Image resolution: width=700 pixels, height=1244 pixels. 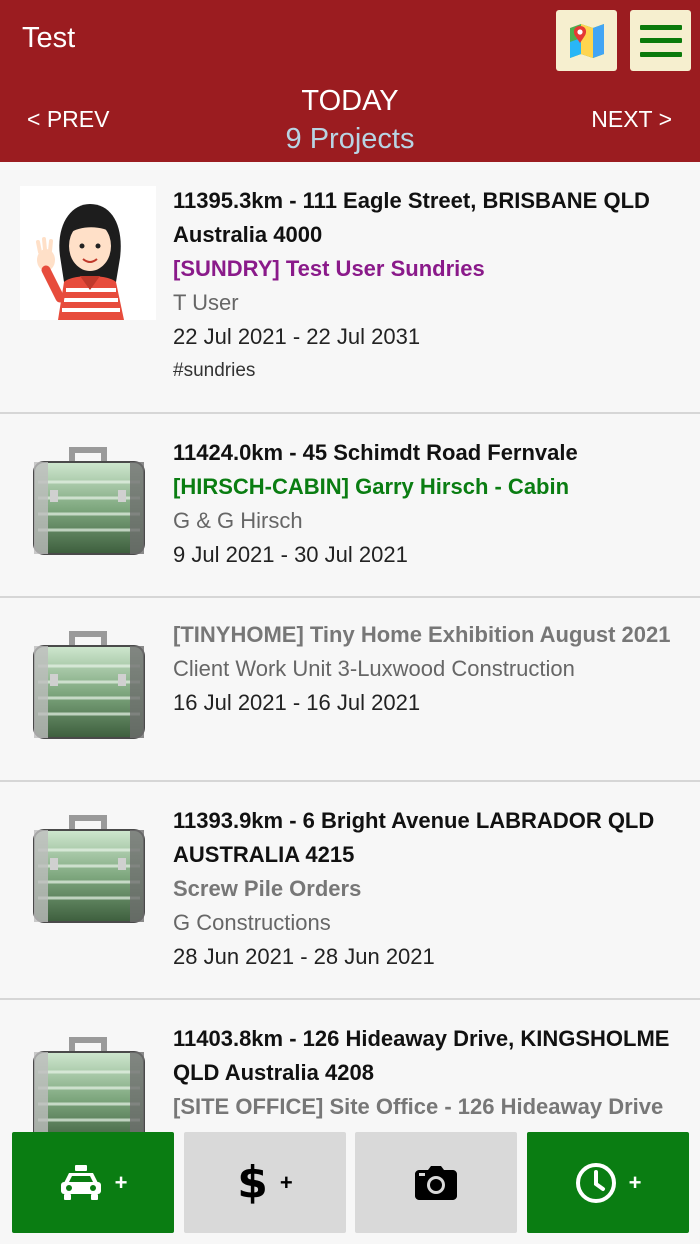 I want to click on app-header: Test < PREV TODAY 9 Projects NEXT >, so click(x=350, y=81).